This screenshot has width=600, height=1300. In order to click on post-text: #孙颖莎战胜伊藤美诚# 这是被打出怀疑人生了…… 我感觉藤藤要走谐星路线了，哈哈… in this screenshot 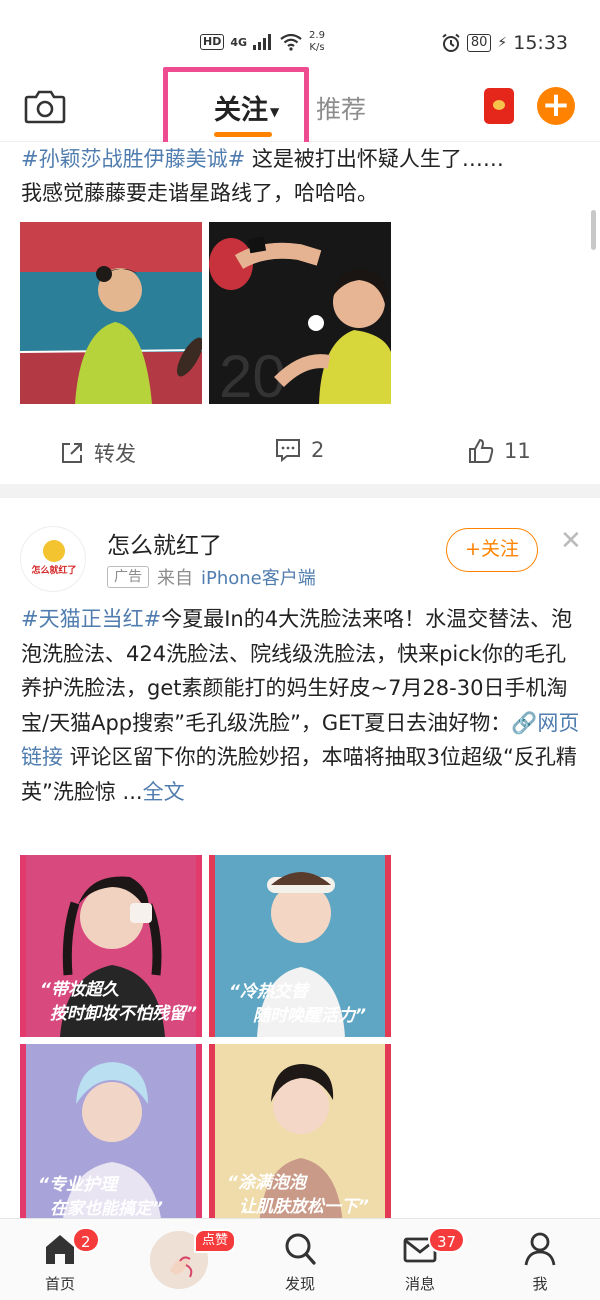, I will do `click(301, 176)`.